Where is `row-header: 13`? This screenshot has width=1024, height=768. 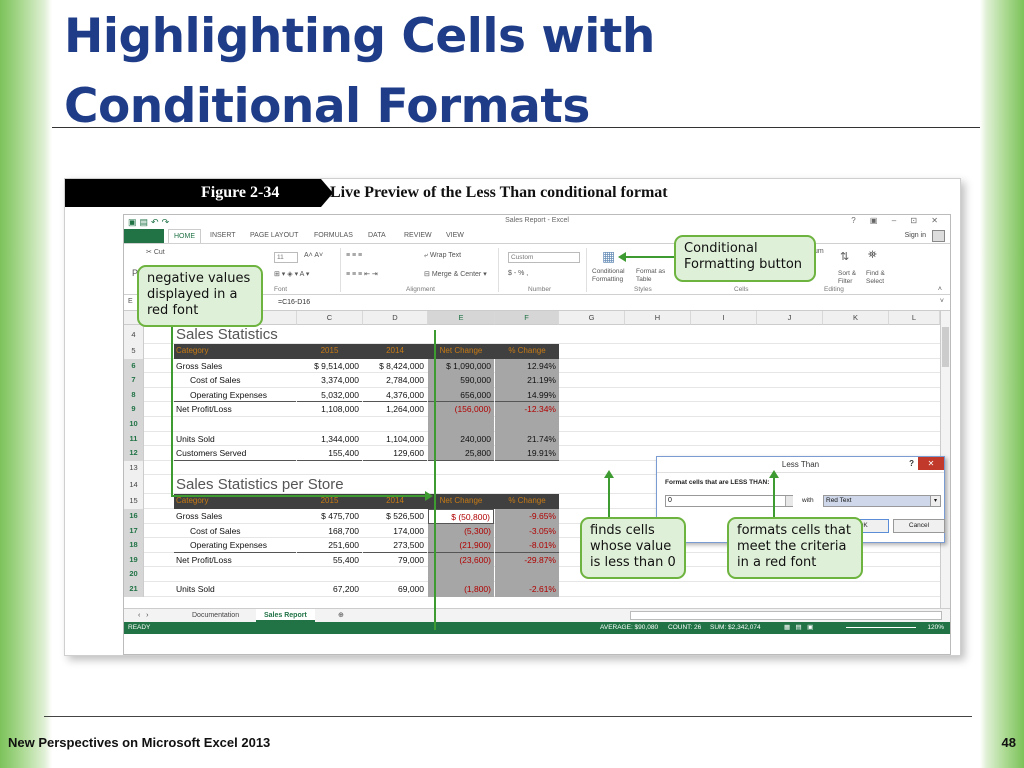
row-header: 13 is located at coordinates (134, 468).